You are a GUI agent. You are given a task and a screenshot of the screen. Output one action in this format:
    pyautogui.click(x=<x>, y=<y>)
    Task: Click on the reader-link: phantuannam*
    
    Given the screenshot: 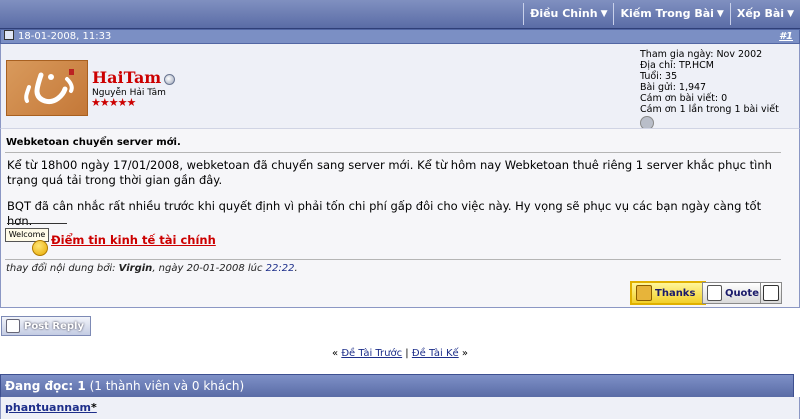 What is the action you would take?
    pyautogui.click(x=51, y=407)
    